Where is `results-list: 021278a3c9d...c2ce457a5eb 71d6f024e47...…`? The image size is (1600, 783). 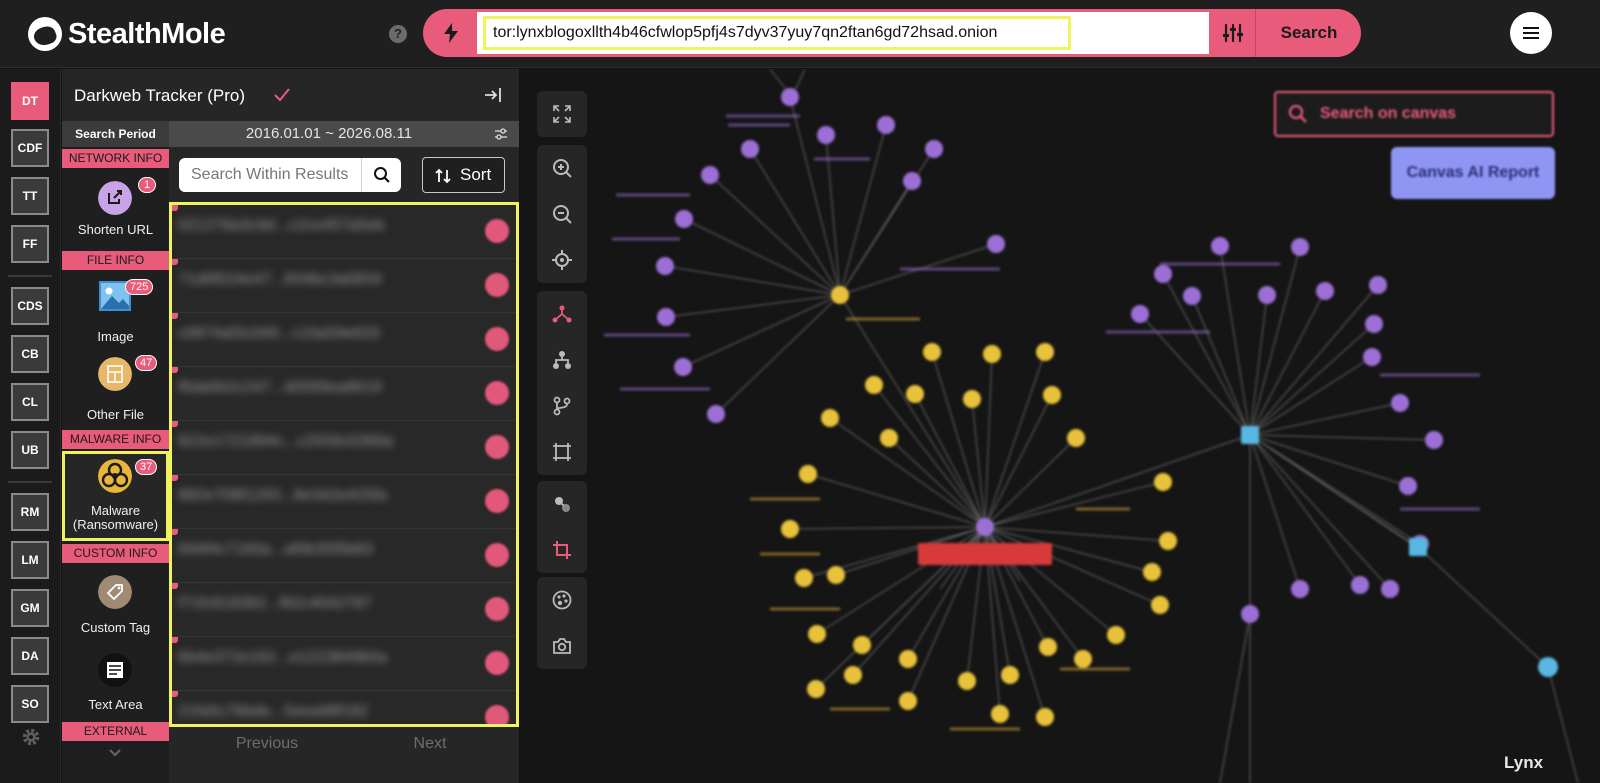
results-list: 021278a3c9d...c2ce457a5eb 71d6f024e47...… is located at coordinates (344, 464).